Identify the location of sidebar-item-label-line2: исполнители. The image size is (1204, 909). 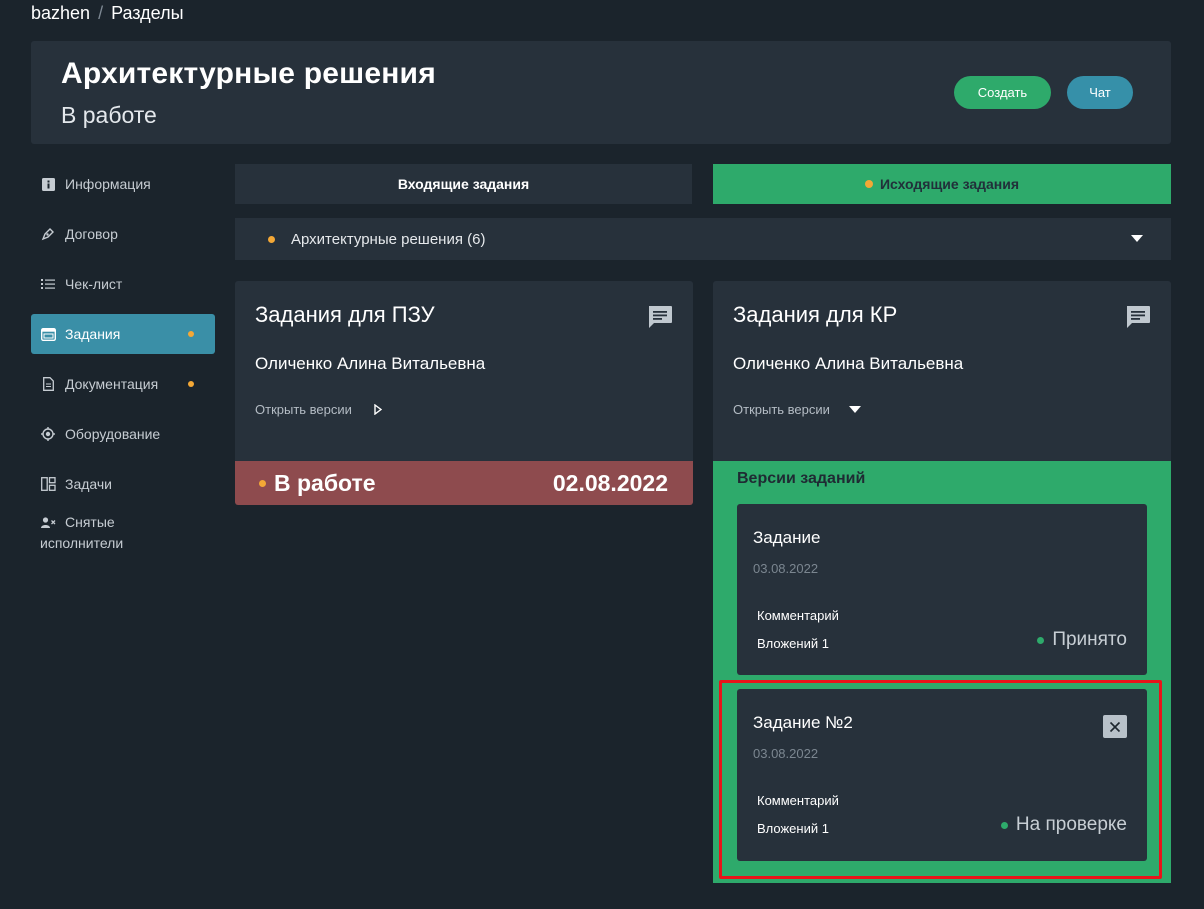
(82, 543).